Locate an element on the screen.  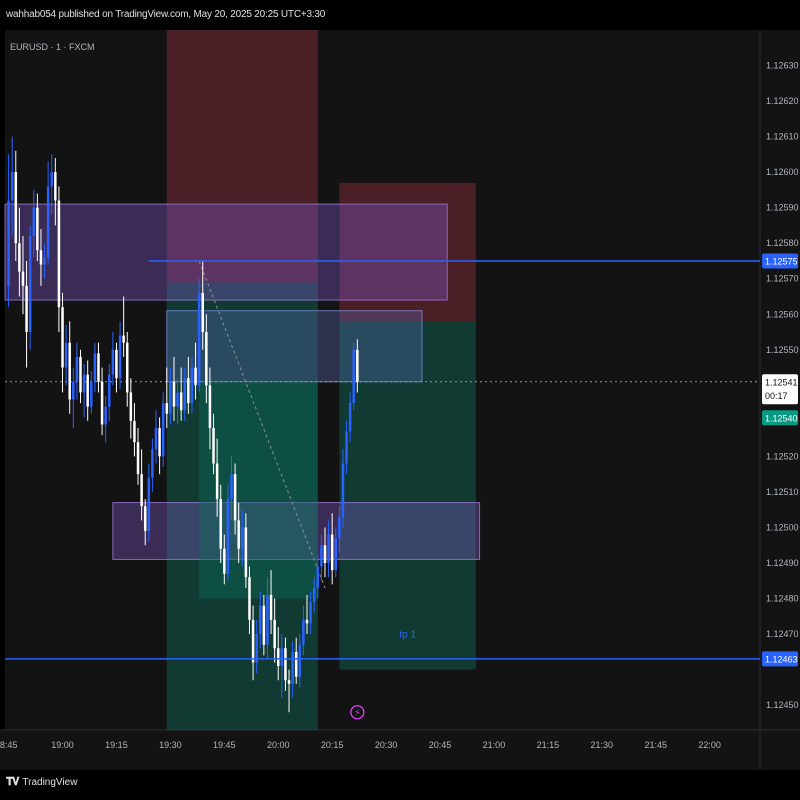
tradingview-brand: 𝐓𝐕 TradingView is located at coordinates (41, 782).